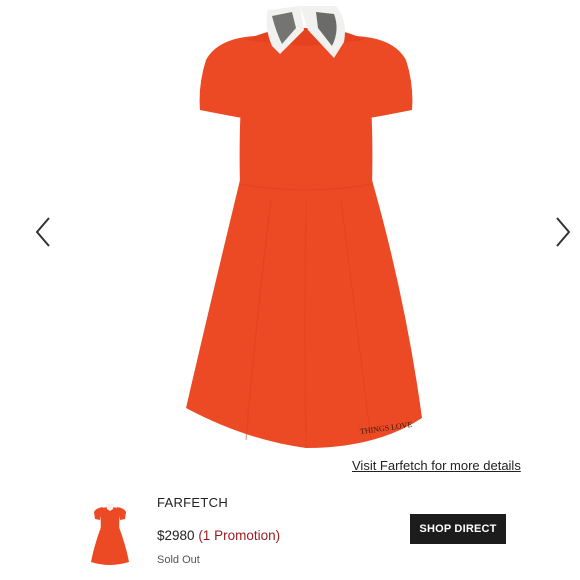 This screenshot has width=580, height=580. I want to click on visit-retailer-link: Visit Farfetch for more details, so click(436, 465).